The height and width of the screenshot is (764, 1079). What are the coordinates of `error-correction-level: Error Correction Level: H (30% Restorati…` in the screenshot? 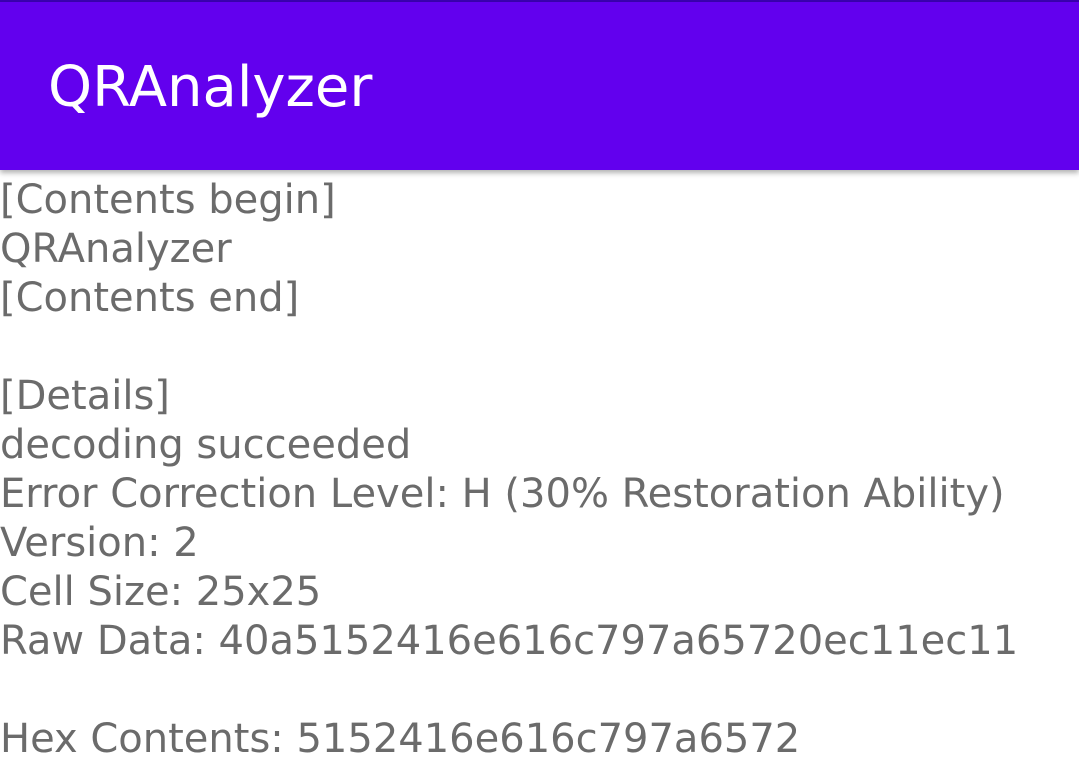 It's located at (502, 494).